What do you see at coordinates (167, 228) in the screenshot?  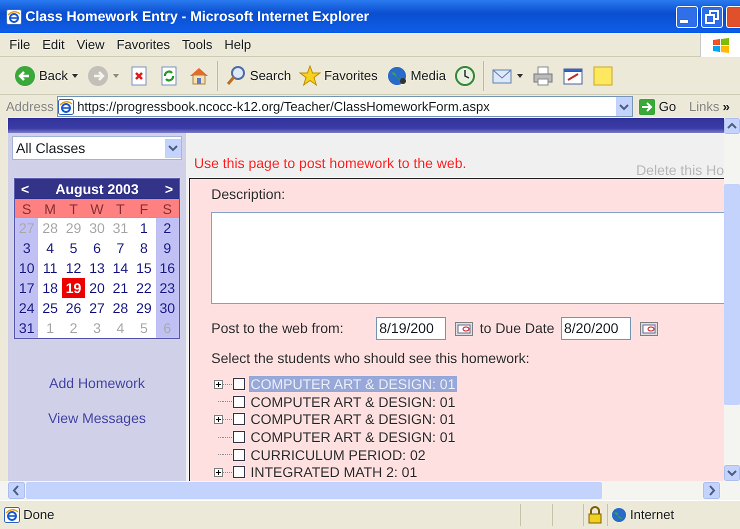 I see `calendar-day: 2` at bounding box center [167, 228].